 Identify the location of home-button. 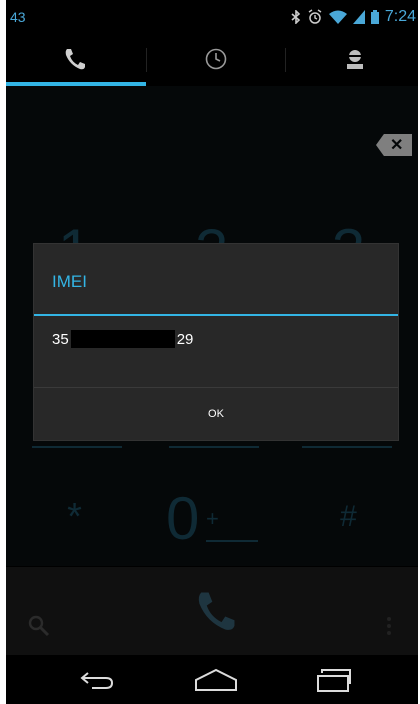
(216, 680).